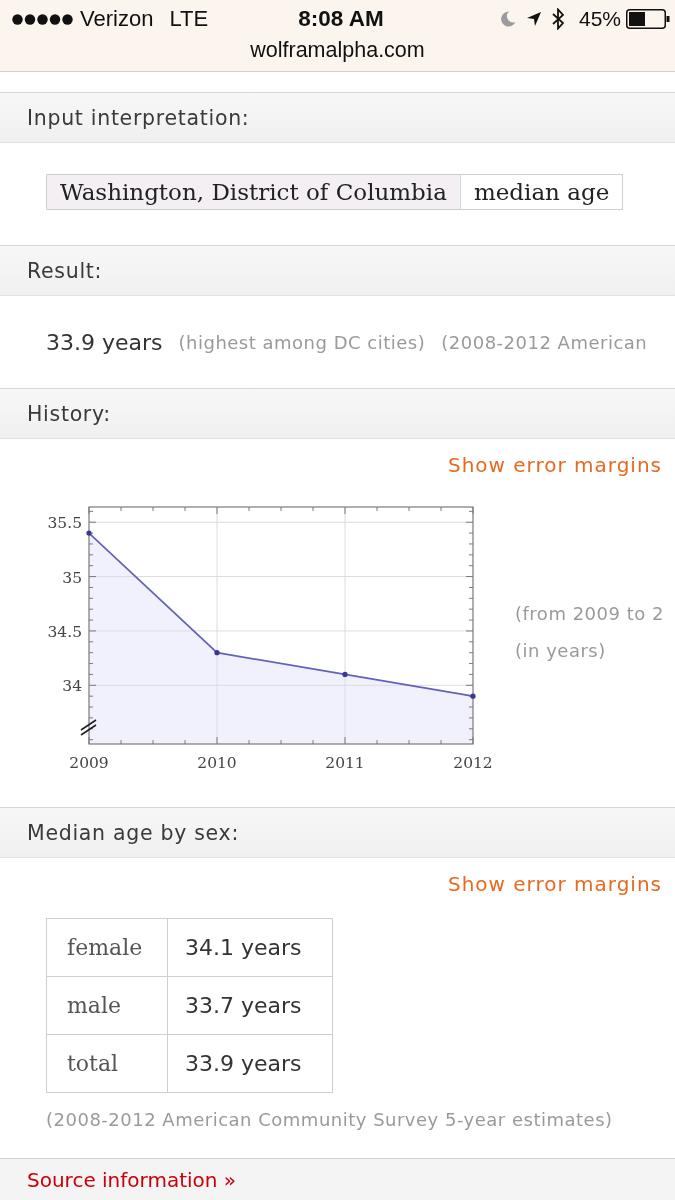 This screenshot has width=675, height=1200. What do you see at coordinates (589, 613) in the screenshot?
I see `chart-note: (from 2009 to 2` at bounding box center [589, 613].